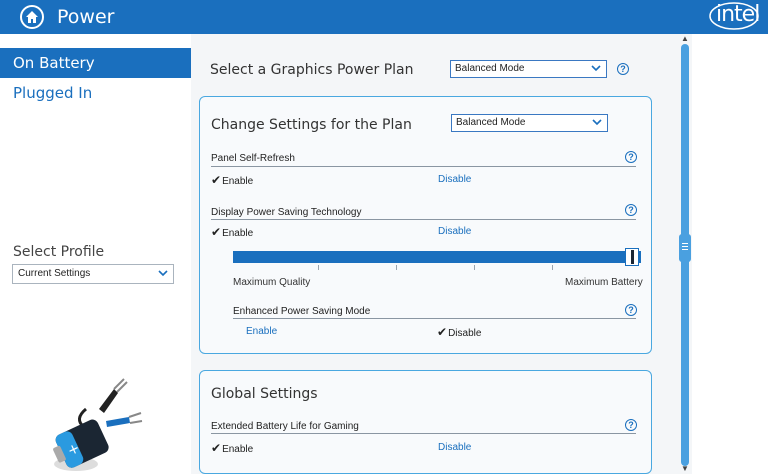 Image resolution: width=768 pixels, height=474 pixels. Describe the element at coordinates (54, 273) in the screenshot. I see `profile-select-value: Current Settings` at that location.